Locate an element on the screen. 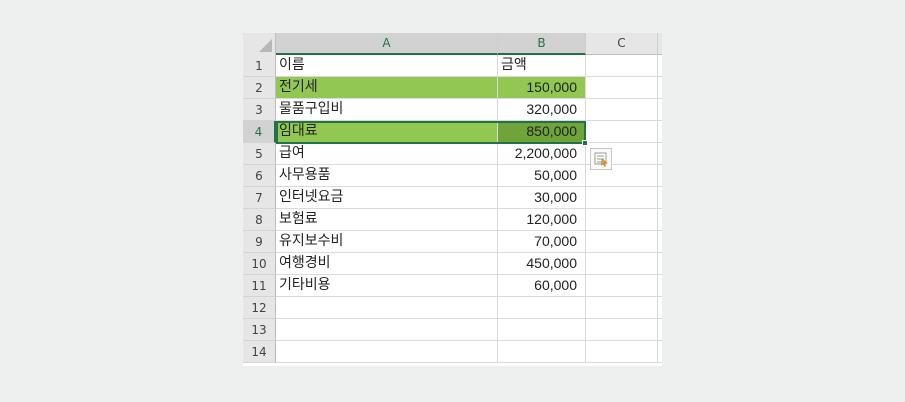 This screenshot has width=905, height=402. cell-name: 보험료 is located at coordinates (387, 220).